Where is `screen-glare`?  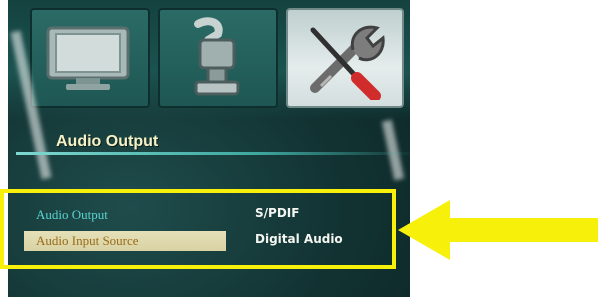
screen-glare is located at coordinates (393, 150).